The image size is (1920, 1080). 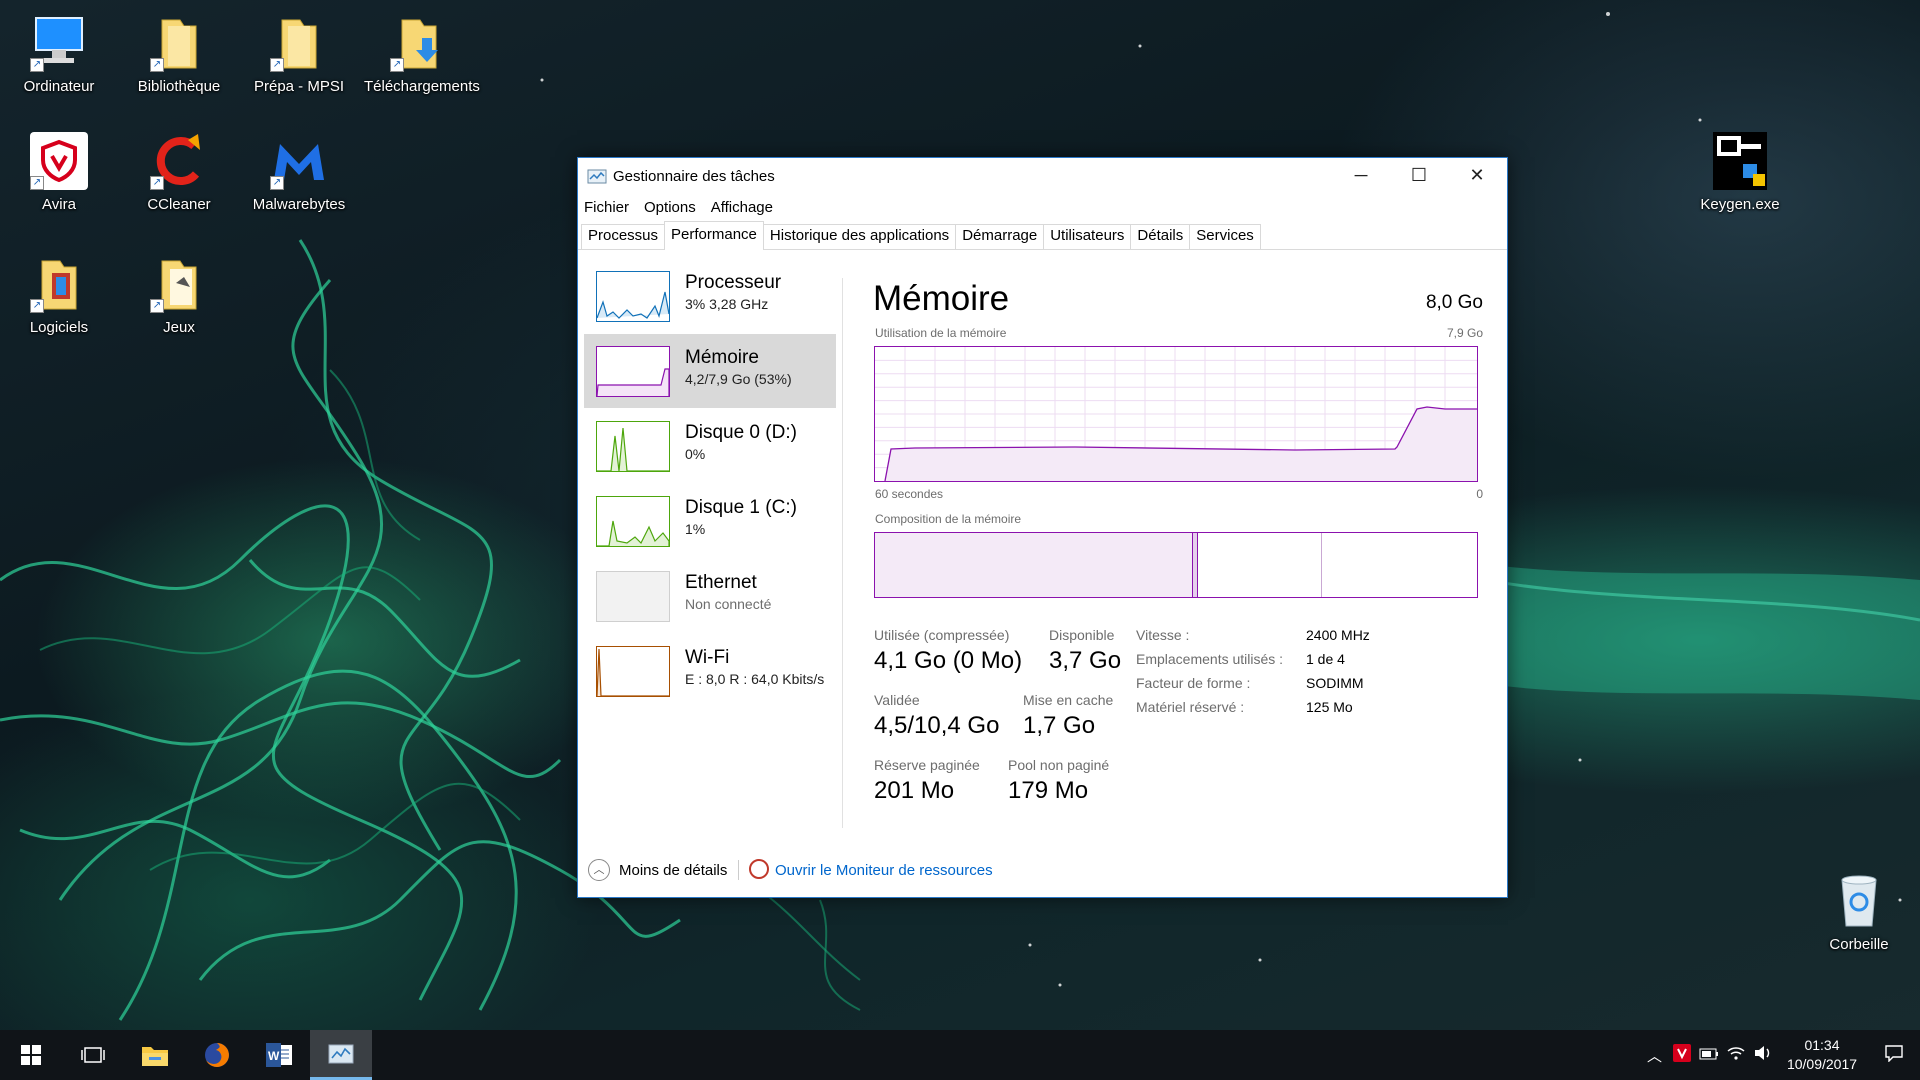 What do you see at coordinates (1361, 175) in the screenshot?
I see `minimize-button: ─` at bounding box center [1361, 175].